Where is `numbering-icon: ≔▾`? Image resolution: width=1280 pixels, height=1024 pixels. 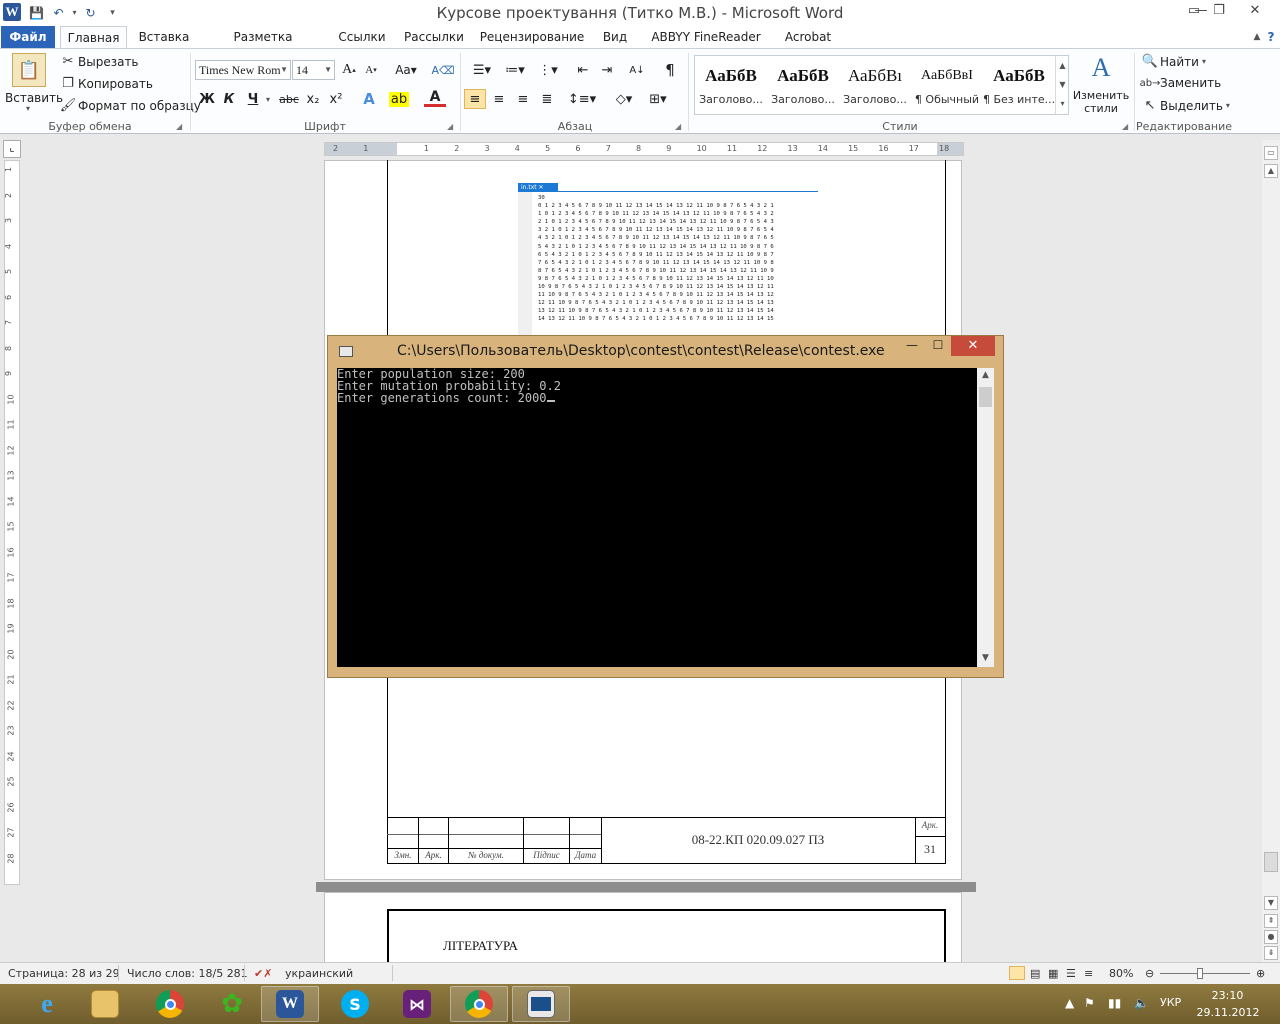 numbering-icon: ≔▾ is located at coordinates (515, 70).